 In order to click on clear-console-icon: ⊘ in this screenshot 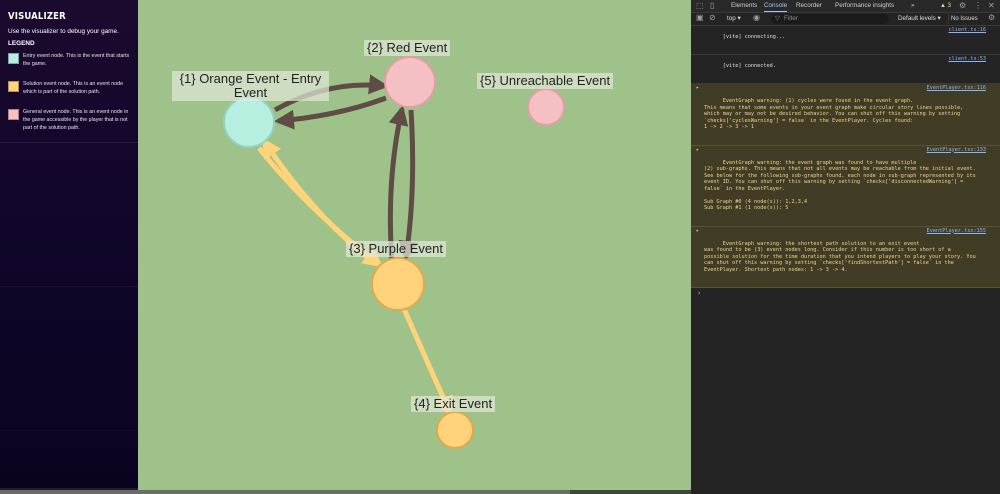, I will do `click(712, 18)`.